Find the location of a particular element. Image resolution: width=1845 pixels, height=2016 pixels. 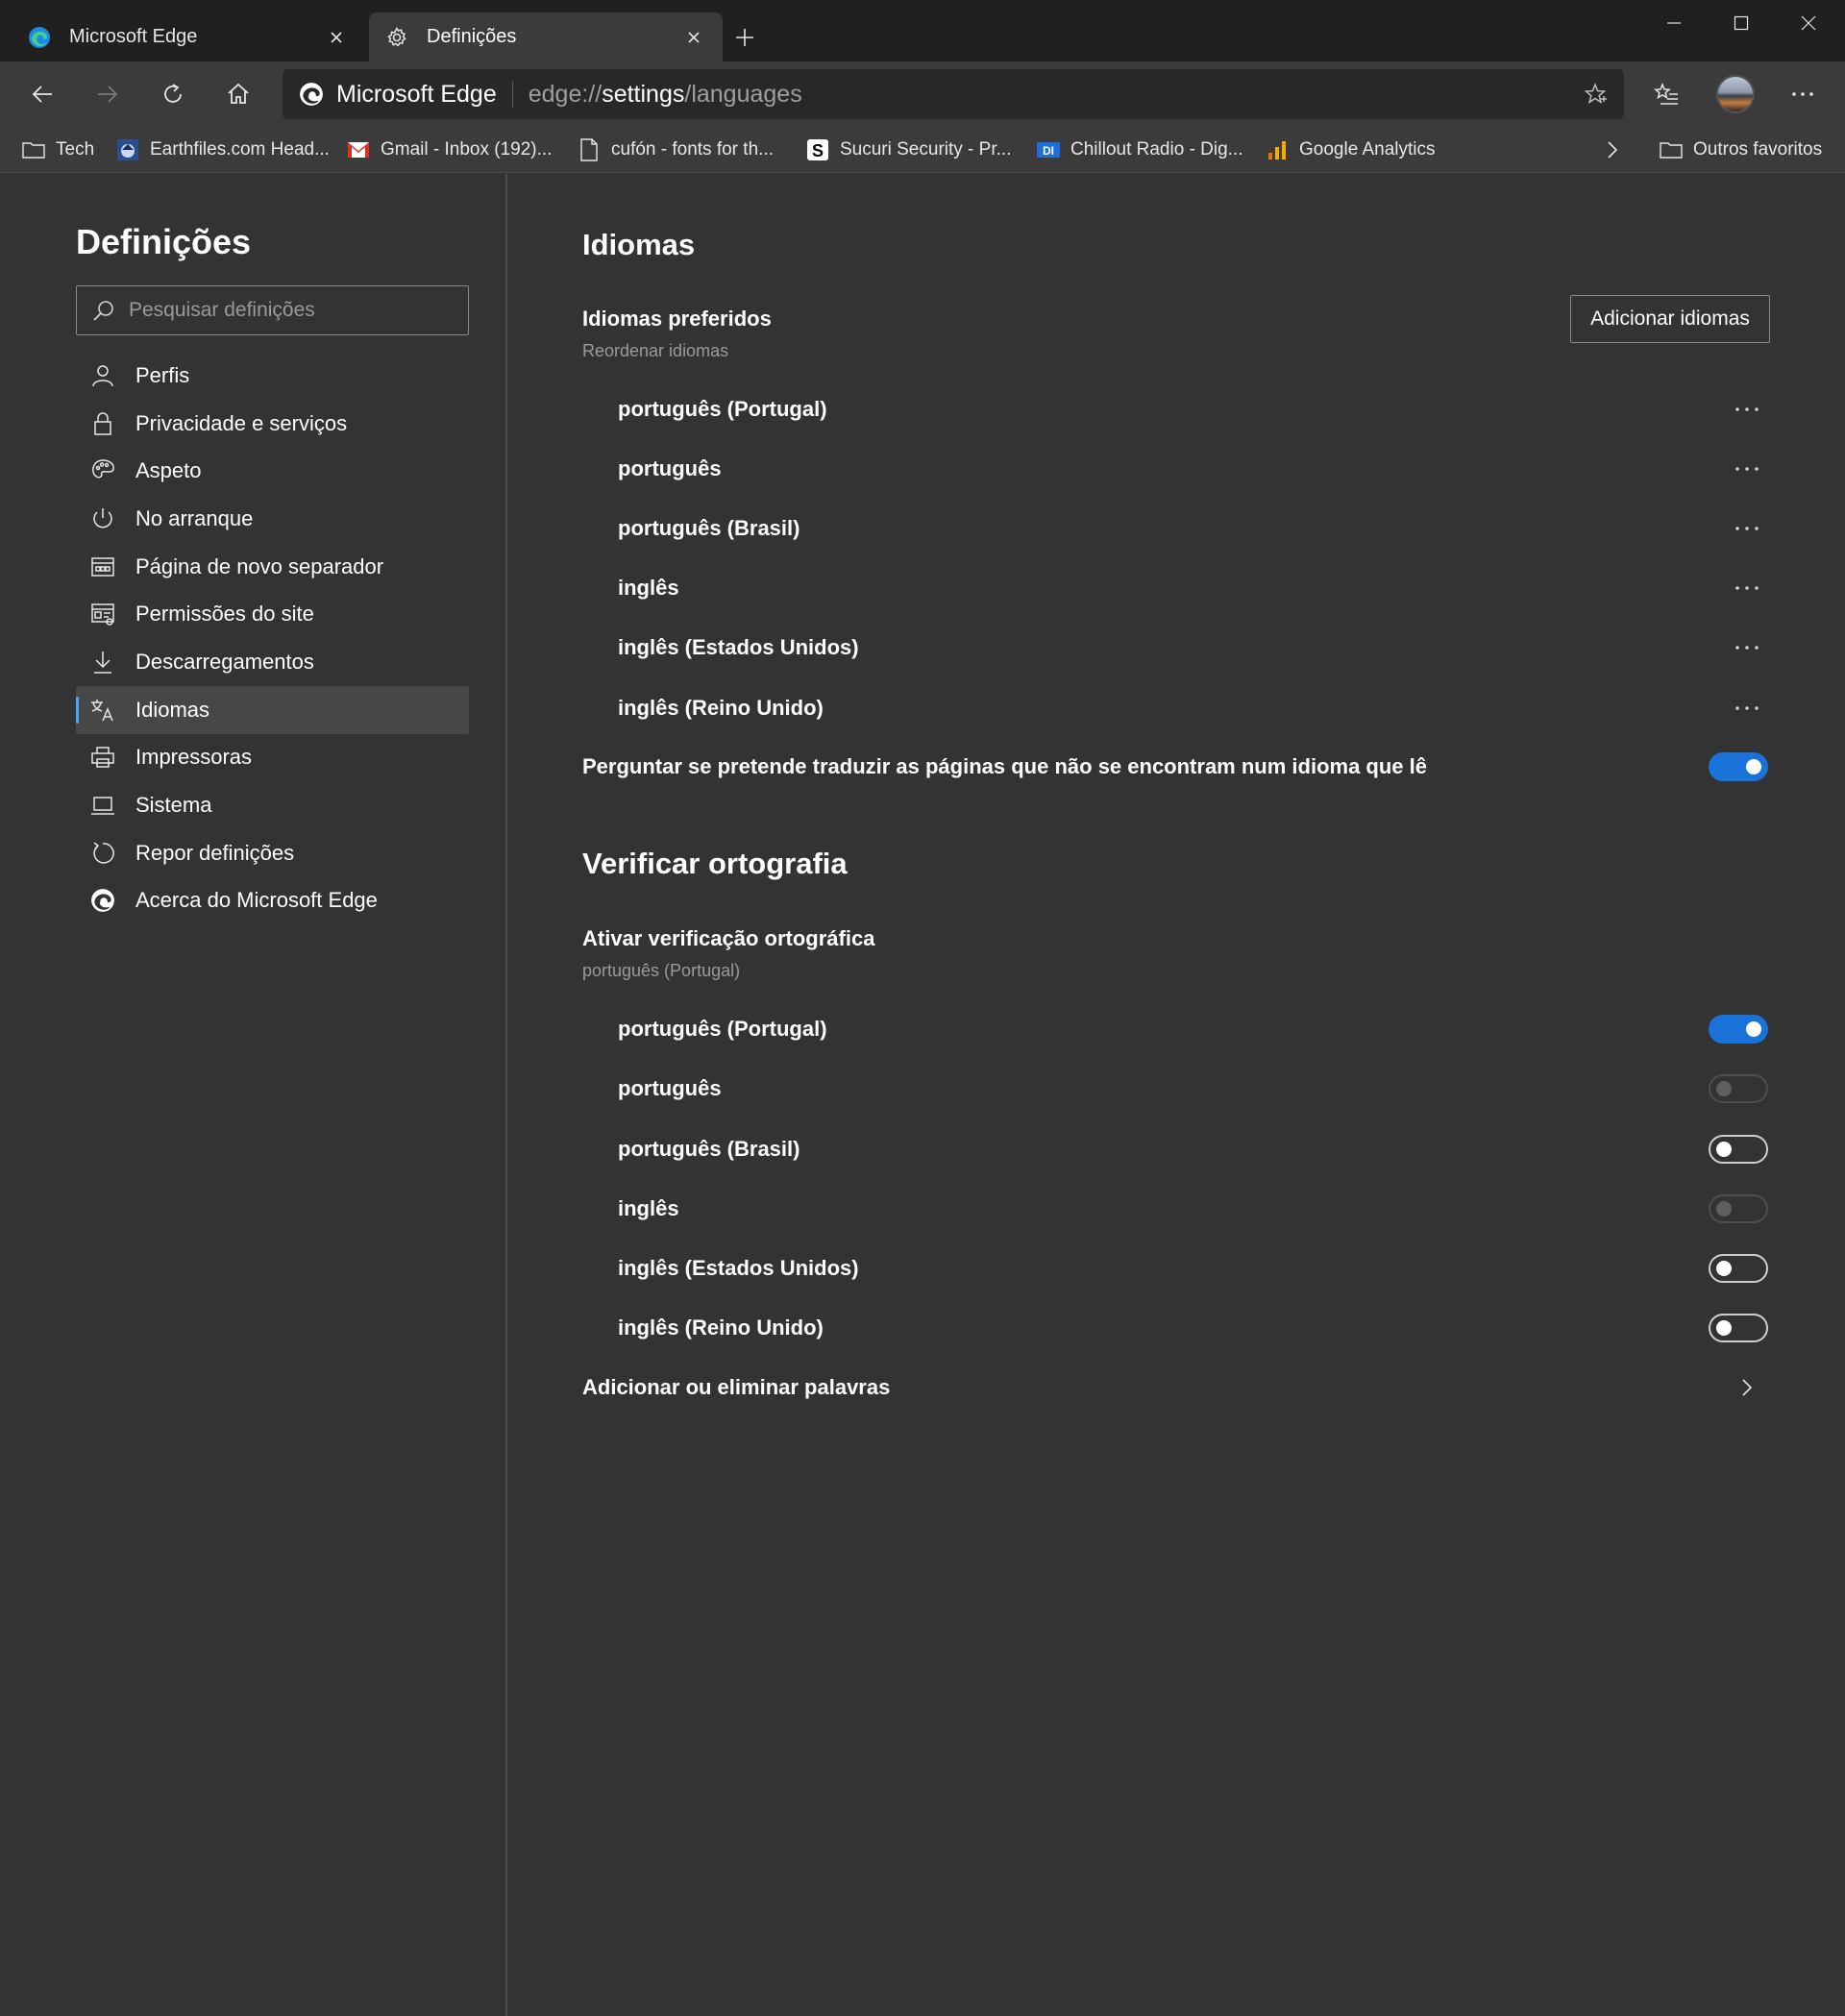

person-icon is located at coordinates (102, 375).